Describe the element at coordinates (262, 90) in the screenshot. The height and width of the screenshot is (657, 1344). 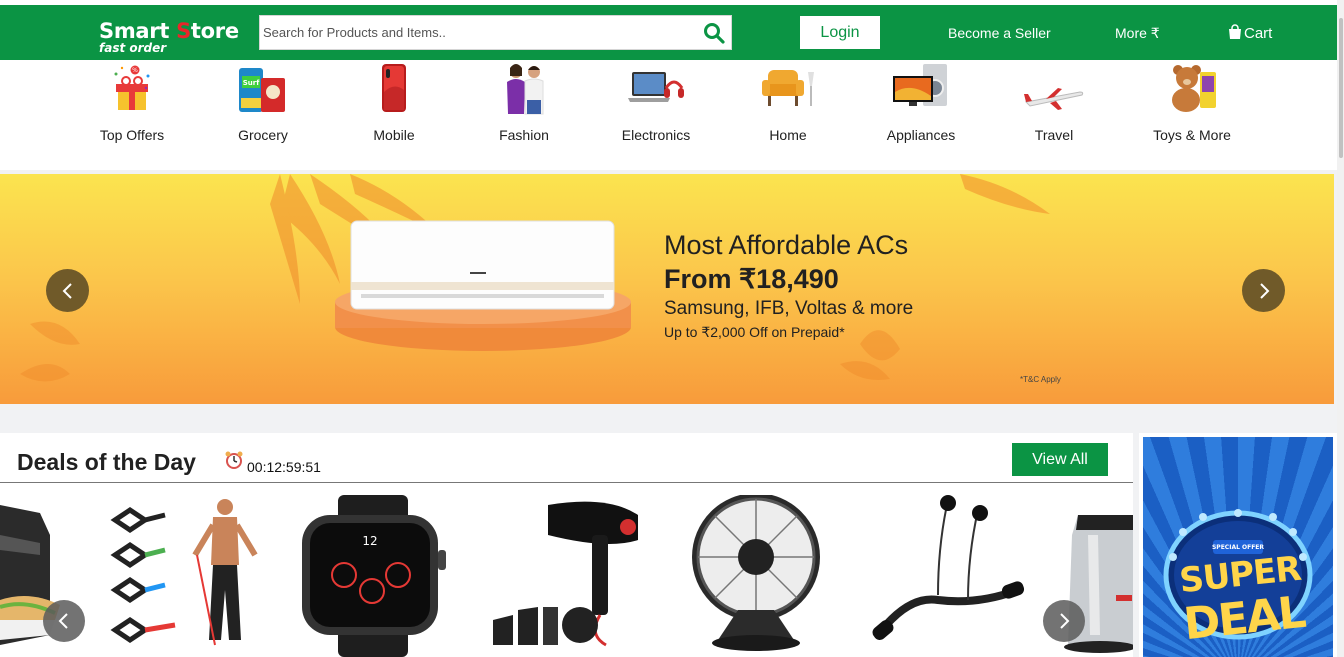
I see `grocery-icon: Surf` at that location.